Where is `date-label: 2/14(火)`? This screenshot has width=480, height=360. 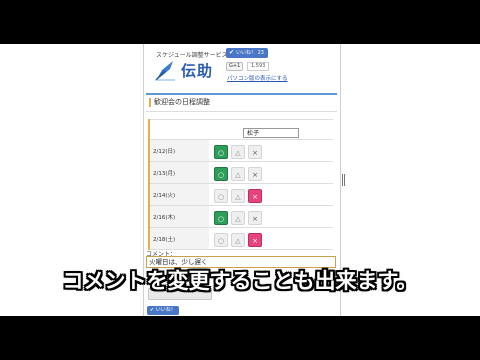 date-label: 2/14(火) is located at coordinates (178, 194).